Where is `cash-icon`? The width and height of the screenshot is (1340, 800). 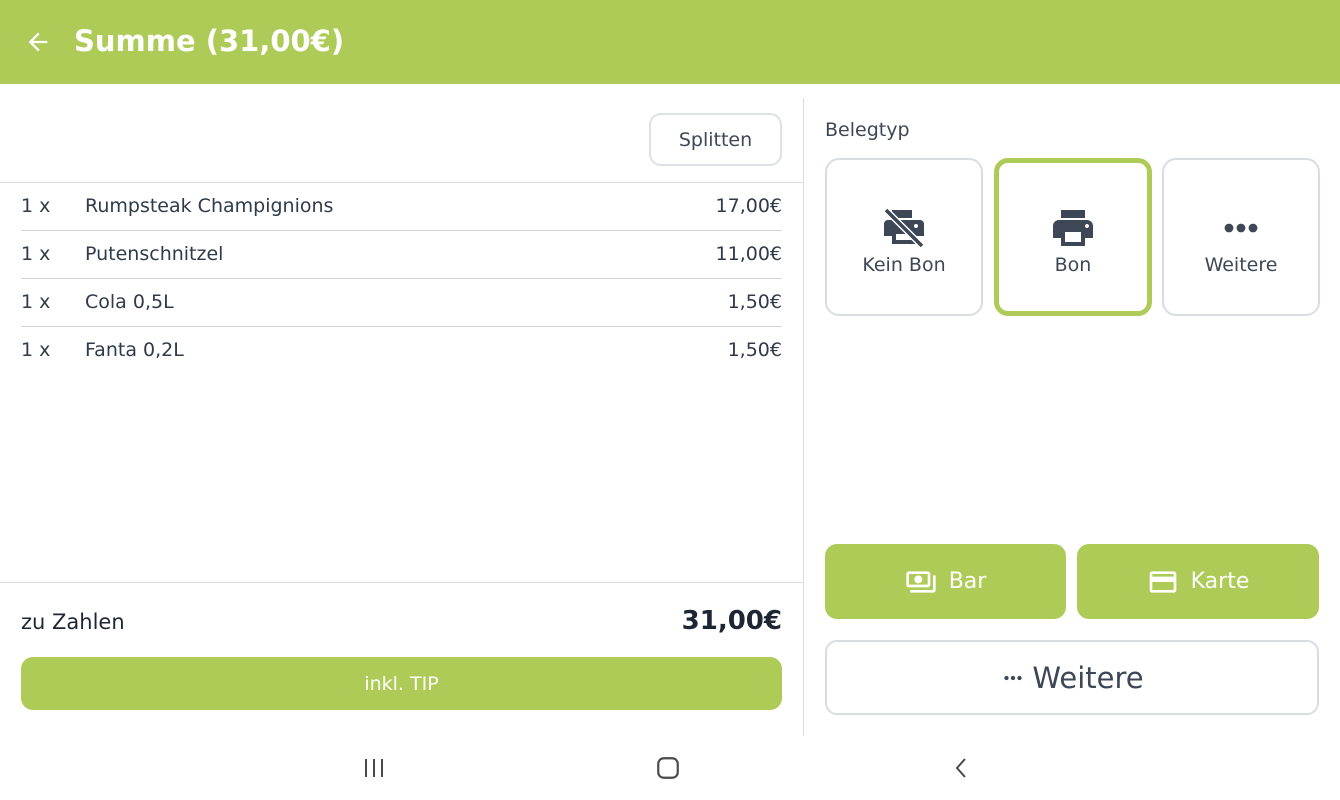
cash-icon is located at coordinates (921, 581).